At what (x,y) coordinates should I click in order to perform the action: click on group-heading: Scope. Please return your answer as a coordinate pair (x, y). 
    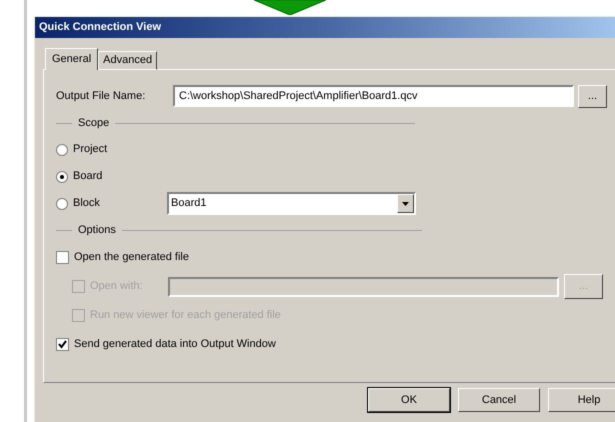
    Looking at the image, I should click on (93, 123).